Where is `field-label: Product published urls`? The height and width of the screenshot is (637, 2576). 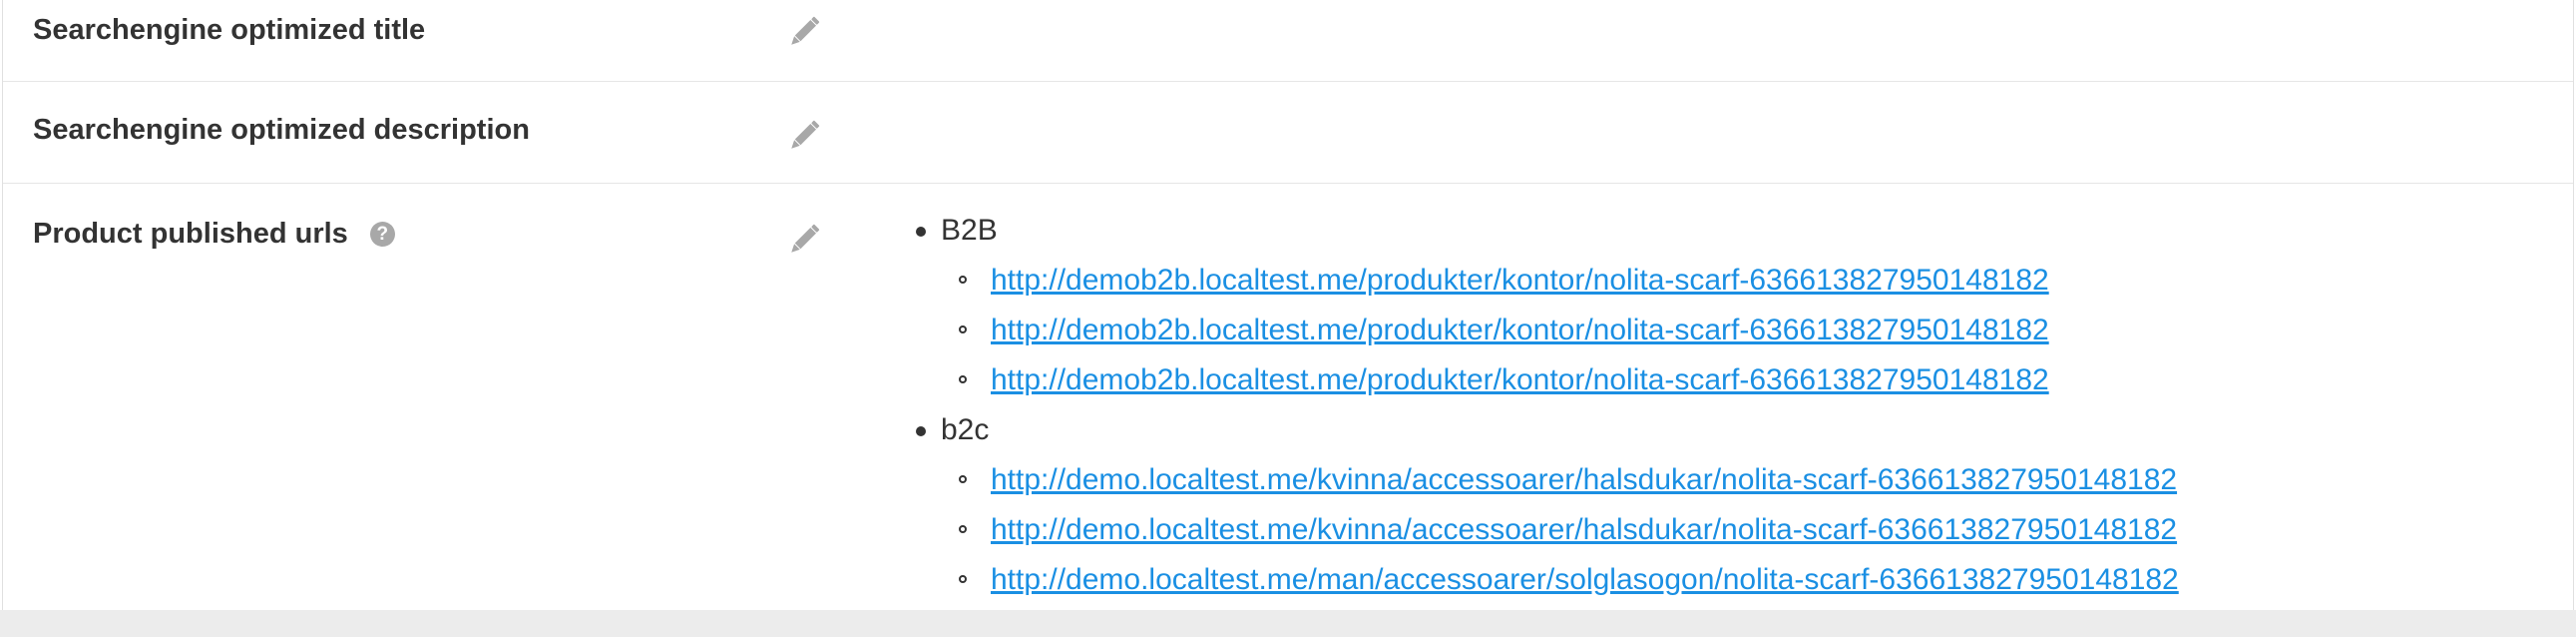 field-label: Product published urls is located at coordinates (190, 234).